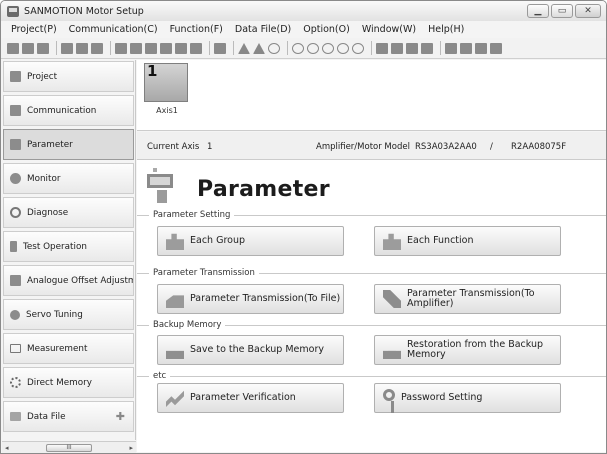 The width and height of the screenshot is (607, 454). I want to click on scroll-right-icon: ▸, so click(131, 448).